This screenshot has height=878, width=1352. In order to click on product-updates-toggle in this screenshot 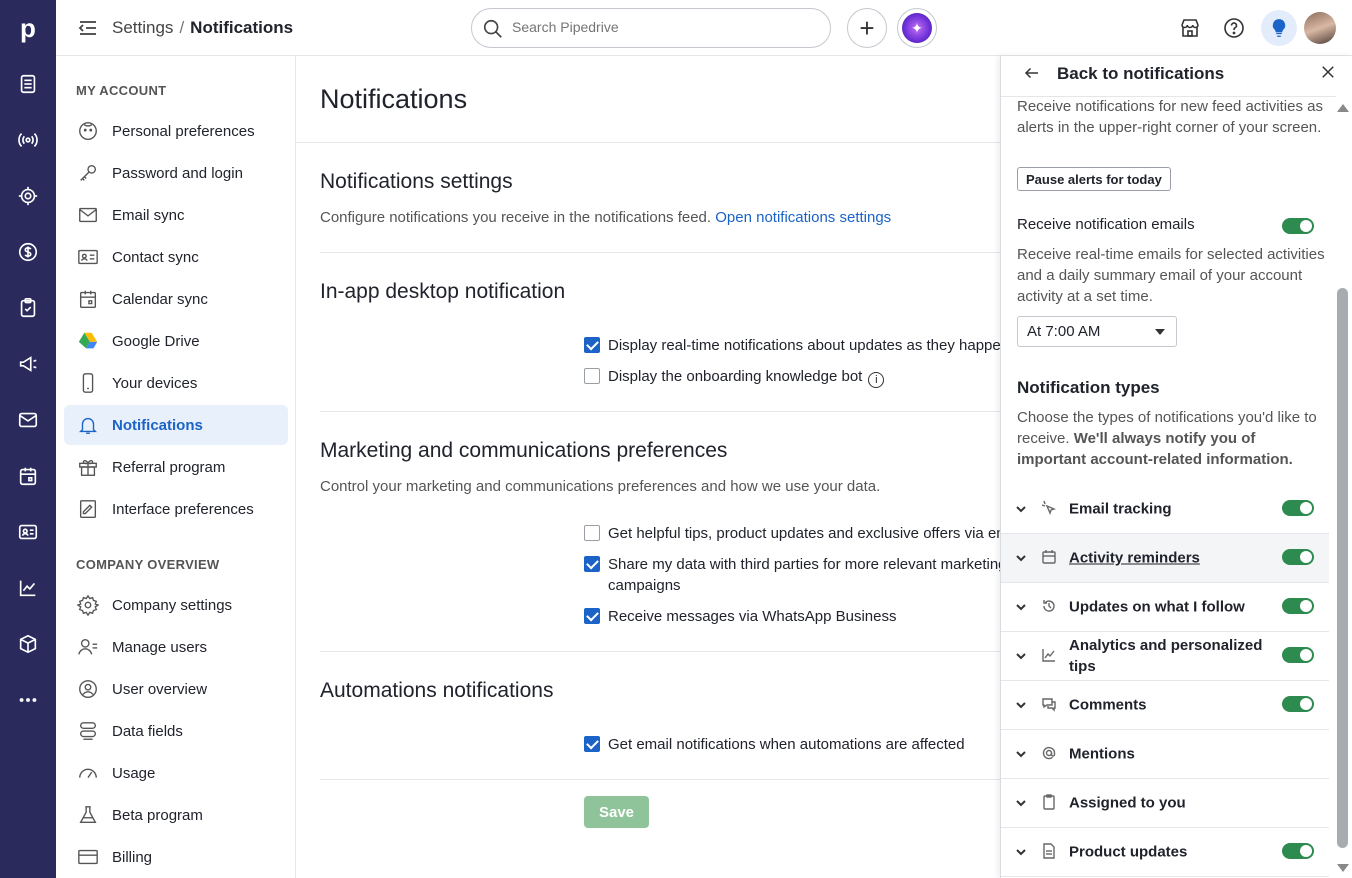, I will do `click(1298, 851)`.